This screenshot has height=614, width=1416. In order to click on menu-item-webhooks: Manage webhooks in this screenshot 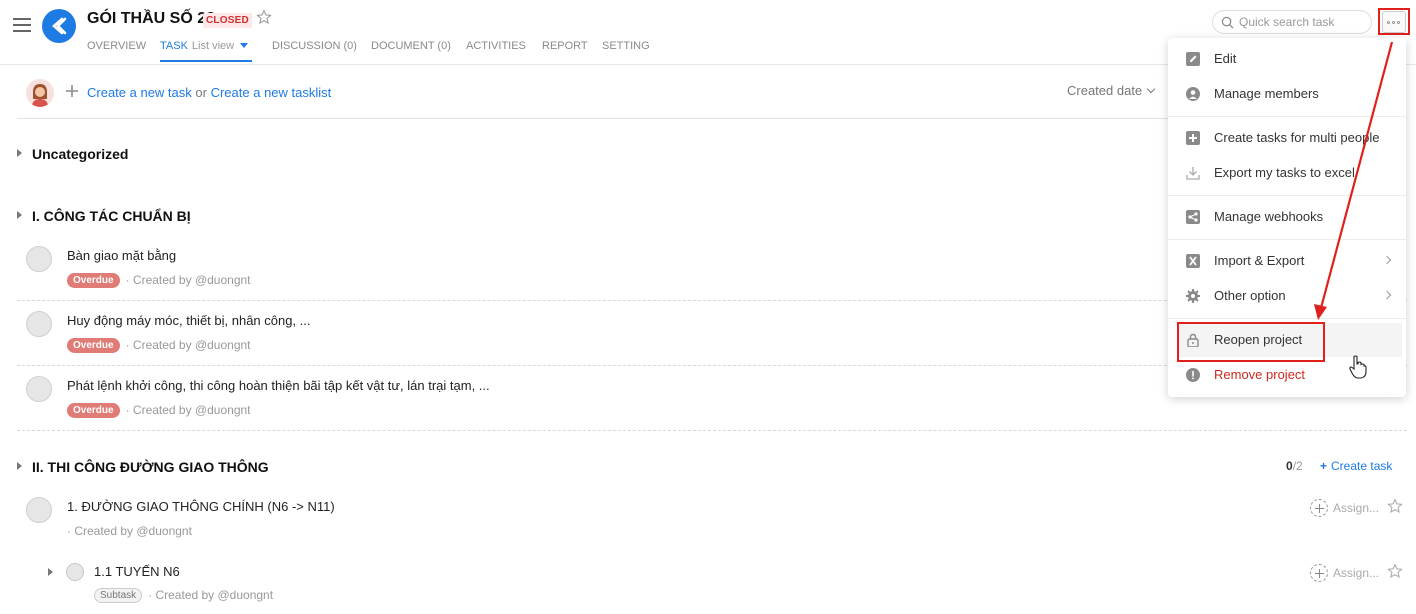, I will do `click(1287, 217)`.